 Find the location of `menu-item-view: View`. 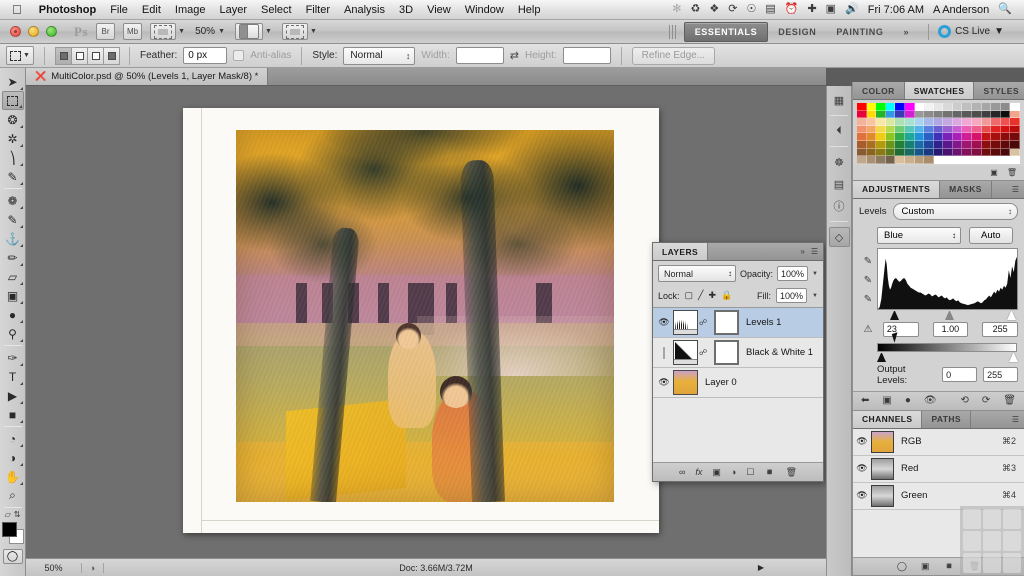

menu-item-view: View is located at coordinates (439, 10).